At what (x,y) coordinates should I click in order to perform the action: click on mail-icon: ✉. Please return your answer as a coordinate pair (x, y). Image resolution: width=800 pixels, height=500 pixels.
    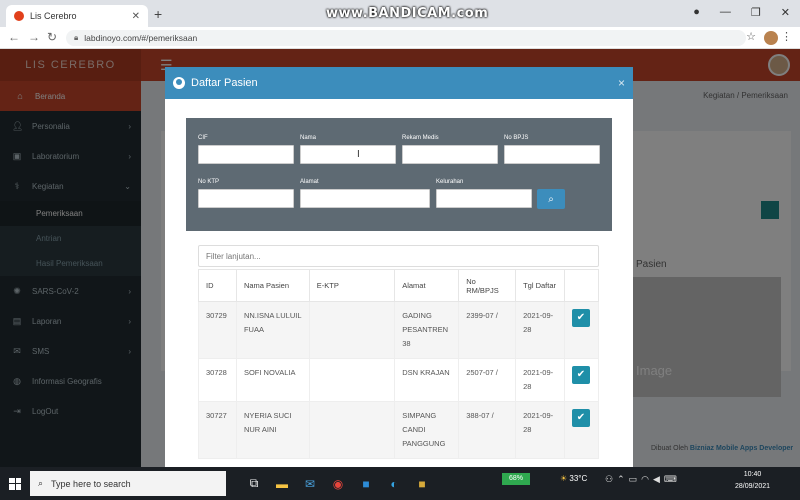
    Looking at the image, I should click on (310, 483).